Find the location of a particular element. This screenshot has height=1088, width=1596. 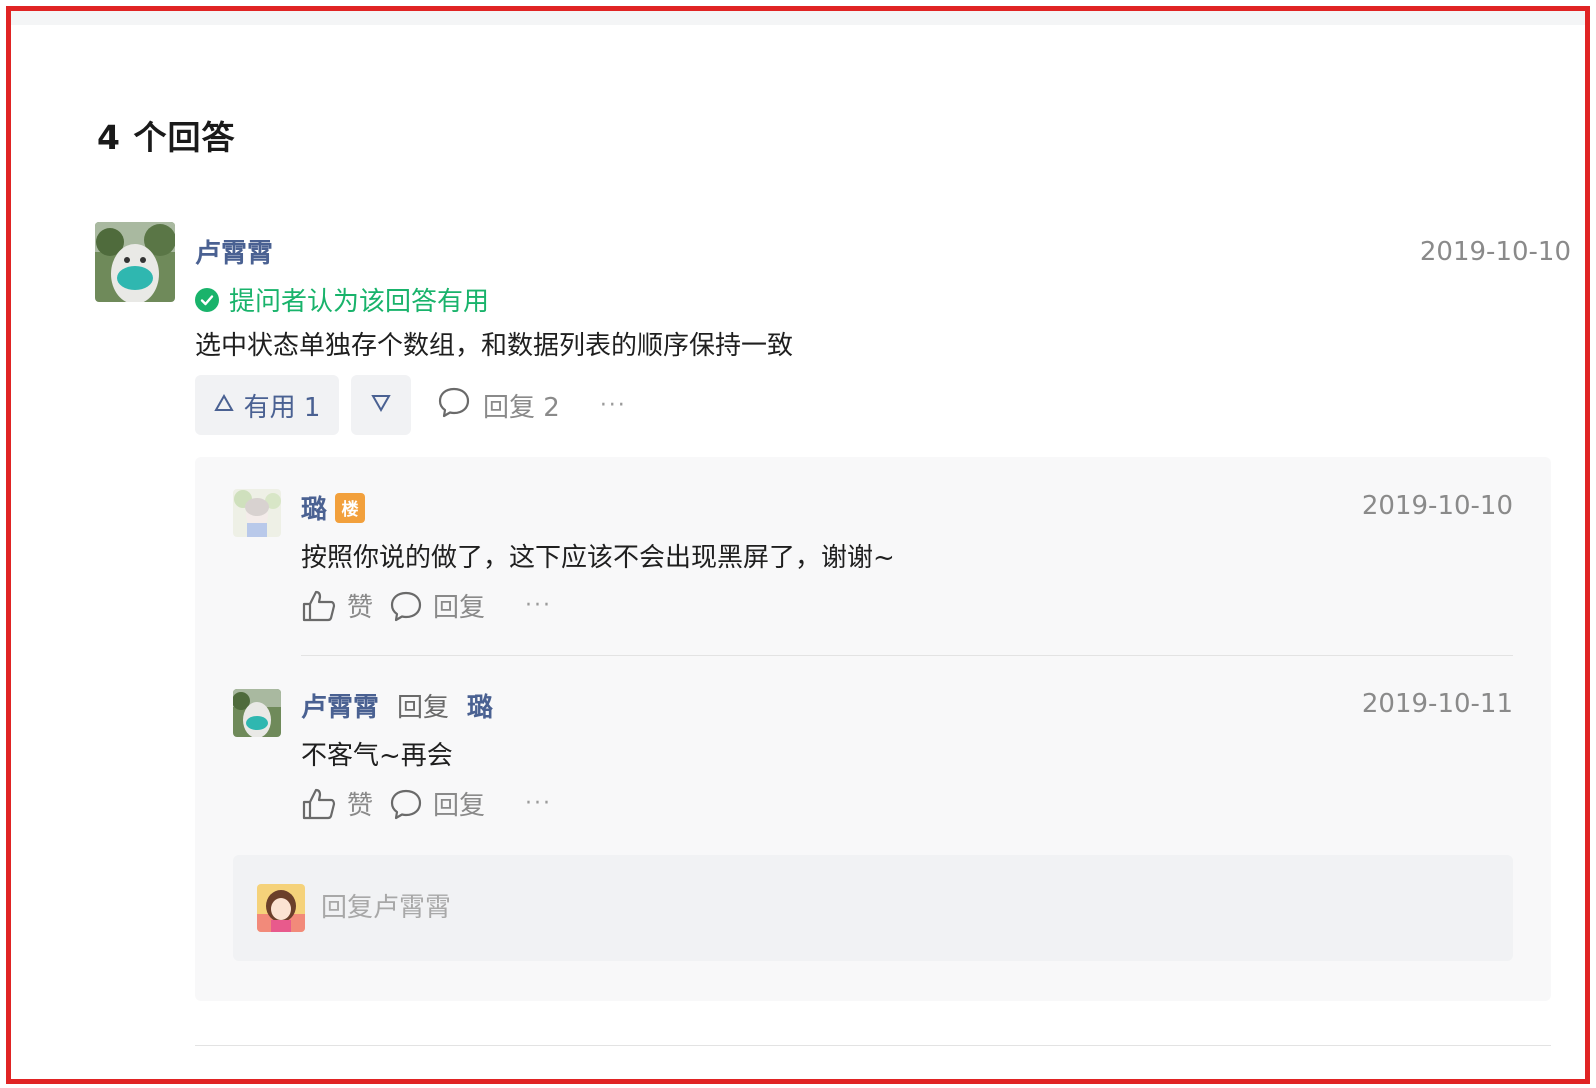

answer-author-name: 卢霄霄 is located at coordinates (234, 251).